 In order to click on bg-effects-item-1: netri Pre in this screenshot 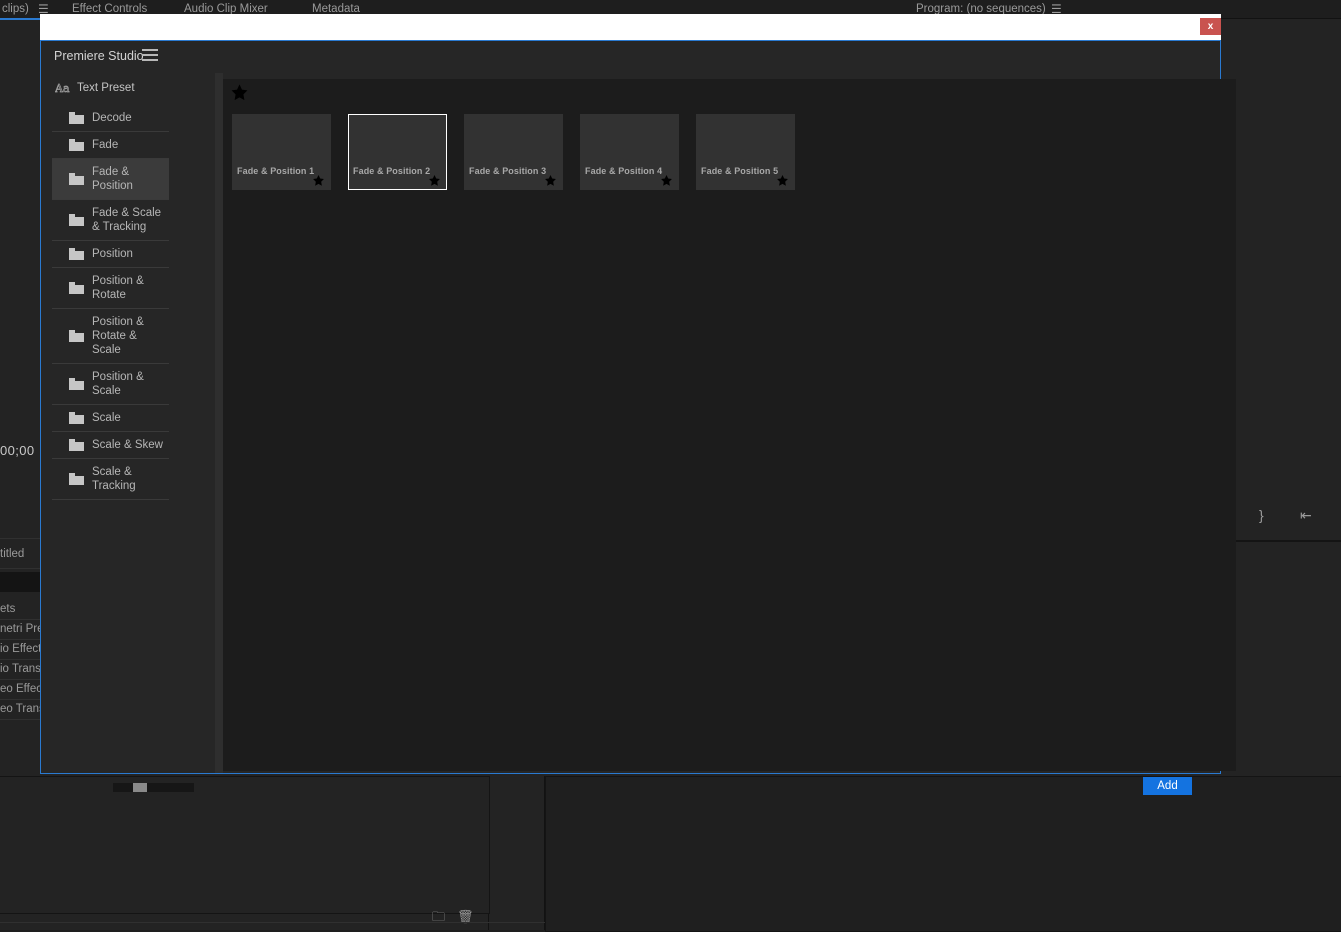, I will do `click(21, 629)`.